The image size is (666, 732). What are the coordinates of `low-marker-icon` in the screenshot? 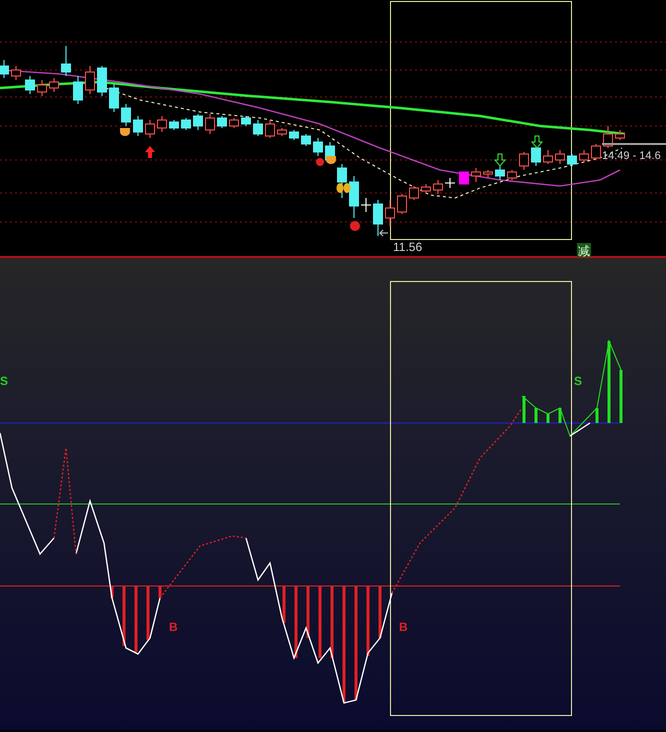 It's located at (383, 233).